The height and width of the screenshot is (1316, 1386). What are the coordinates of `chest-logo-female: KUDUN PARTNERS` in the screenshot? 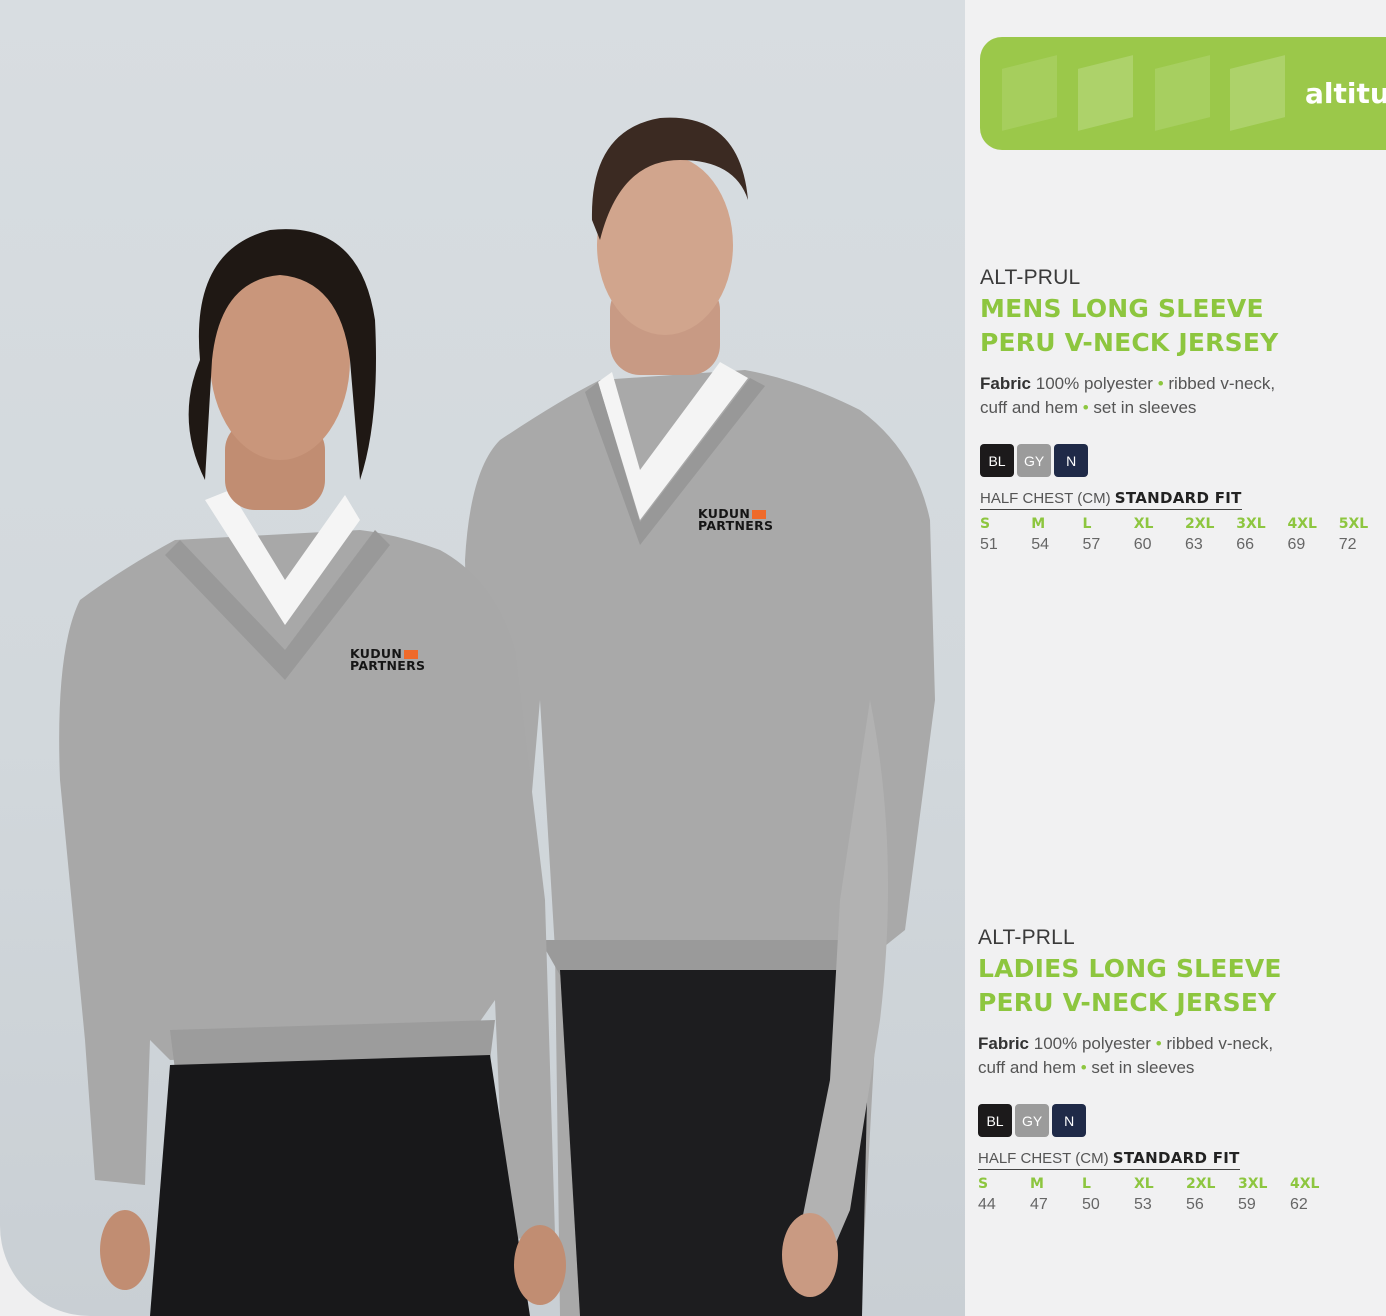 It's located at (388, 660).